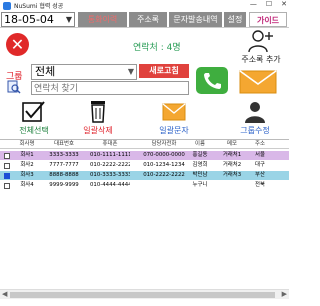  What do you see at coordinates (284, 294) in the screenshot?
I see `scroll-right-icon: ▶` at bounding box center [284, 294].